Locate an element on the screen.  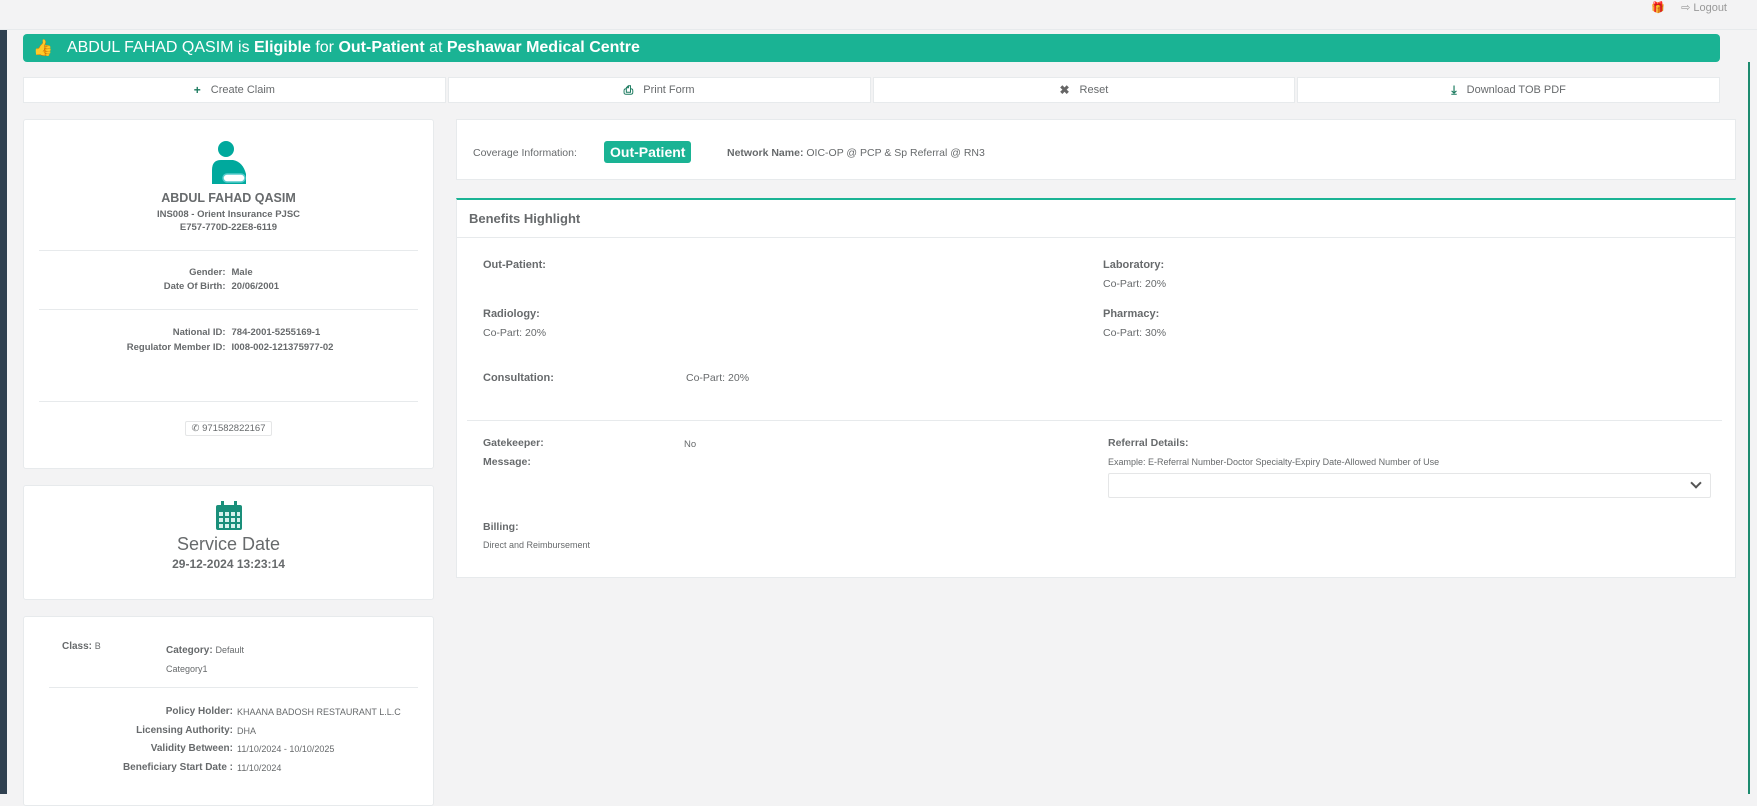
top-navbar: 🎁 ⇨ Logout is located at coordinates (878, 15).